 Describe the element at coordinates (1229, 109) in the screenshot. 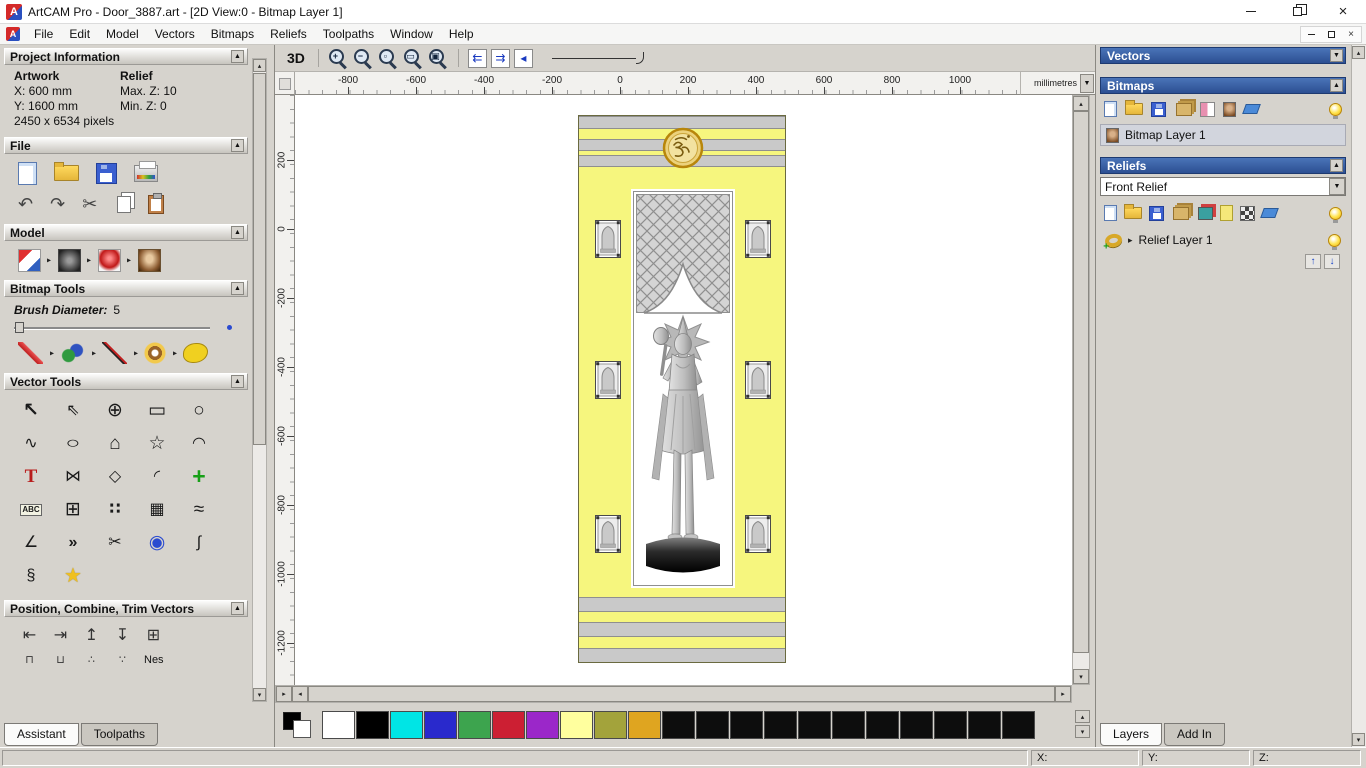

I see `bitmap-preview-icon` at that location.